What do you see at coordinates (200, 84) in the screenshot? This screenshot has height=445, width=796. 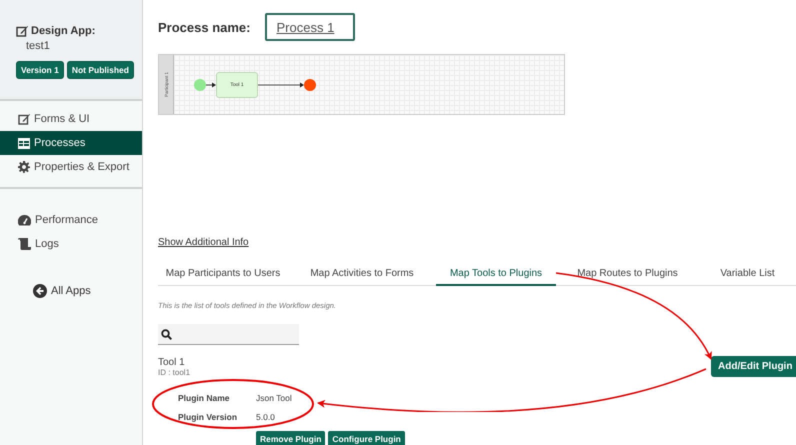 I see `start-event` at bounding box center [200, 84].